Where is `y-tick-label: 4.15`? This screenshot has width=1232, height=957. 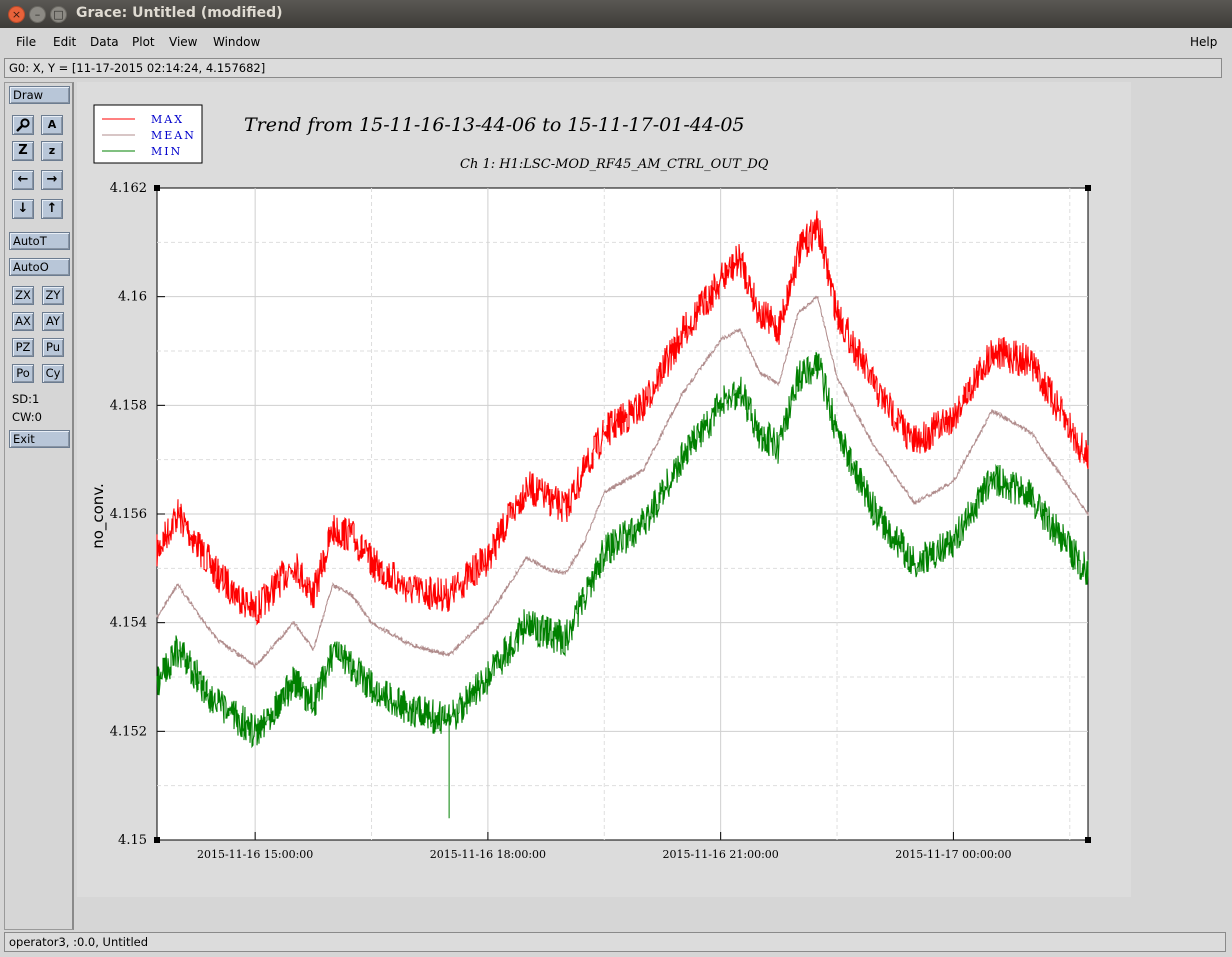
y-tick-label: 4.15 is located at coordinates (132, 840).